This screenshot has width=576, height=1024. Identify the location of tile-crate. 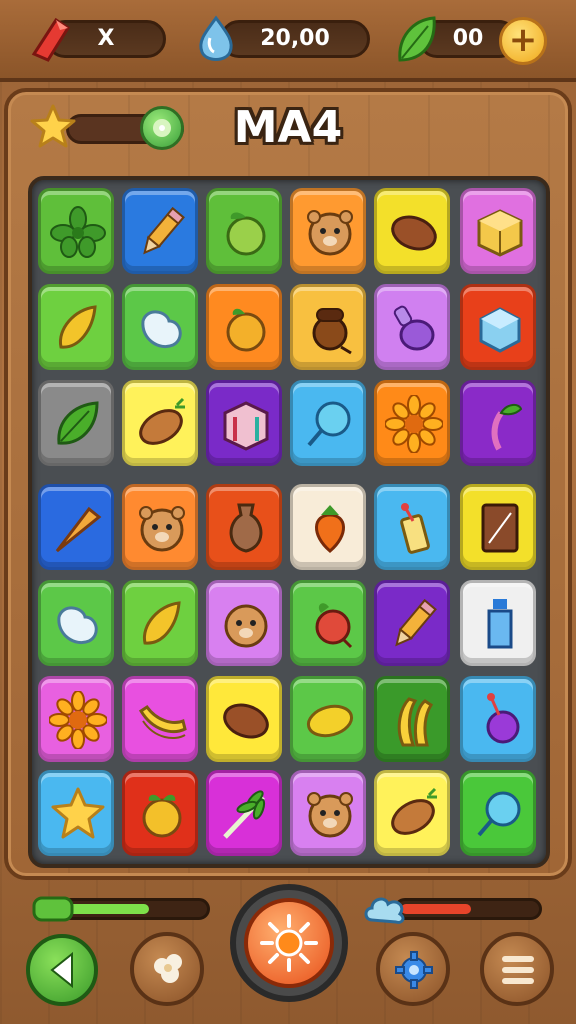
(244, 423).